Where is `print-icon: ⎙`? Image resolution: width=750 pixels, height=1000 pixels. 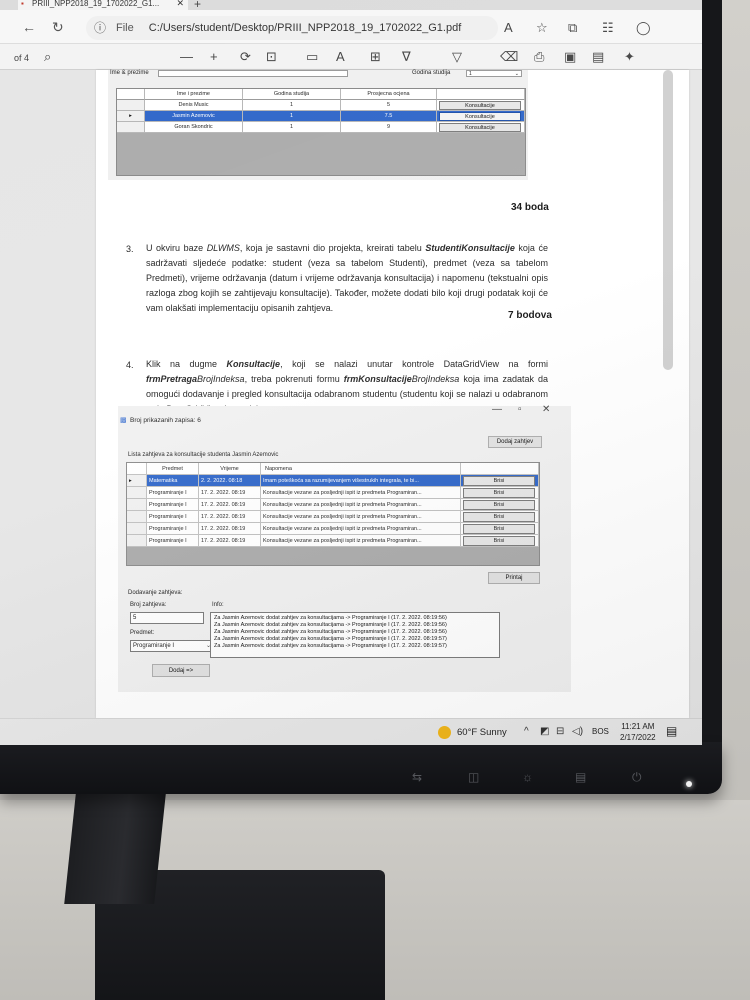 print-icon: ⎙ is located at coordinates (539, 57).